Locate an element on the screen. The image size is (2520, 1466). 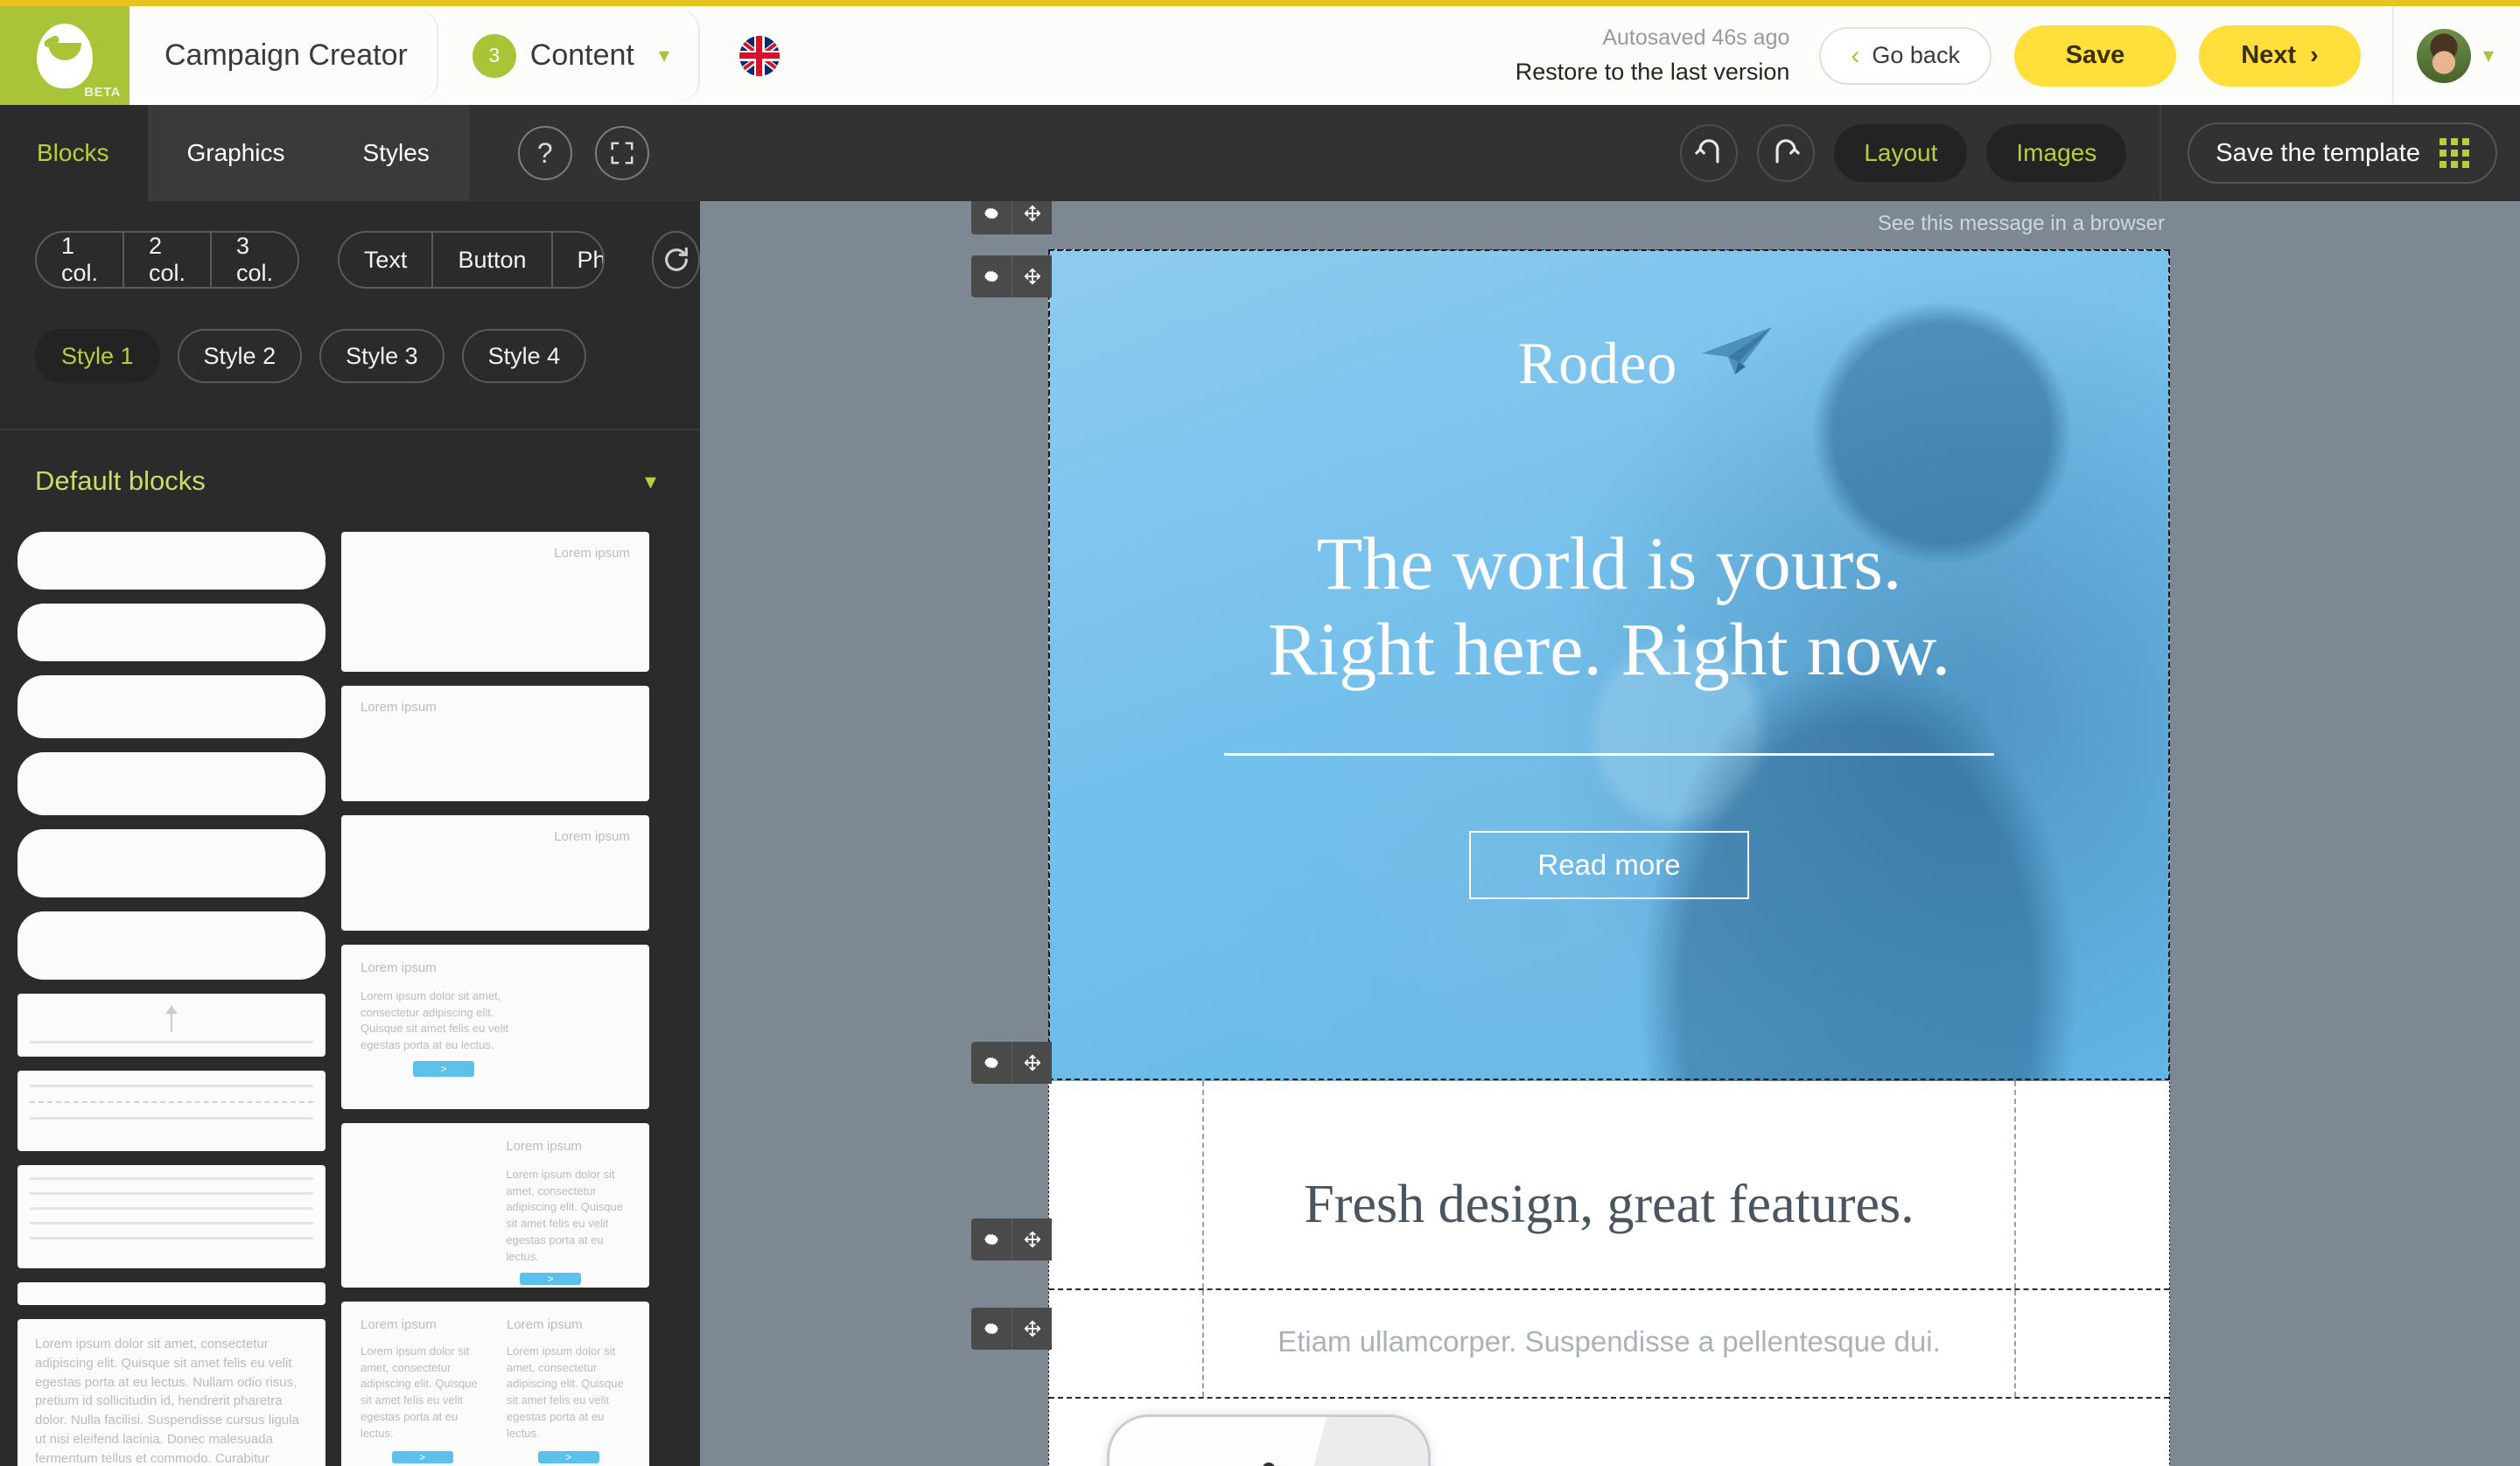
redo-button is located at coordinates (1786, 153).